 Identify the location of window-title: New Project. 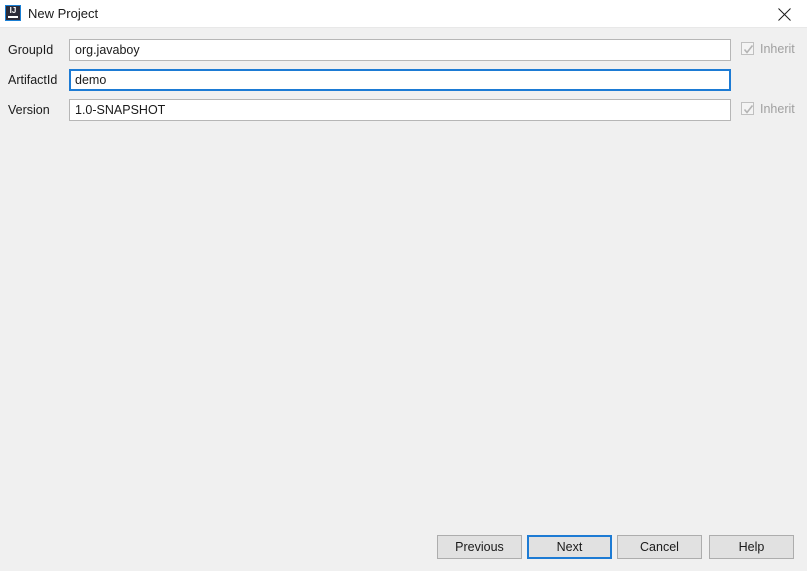
(63, 13).